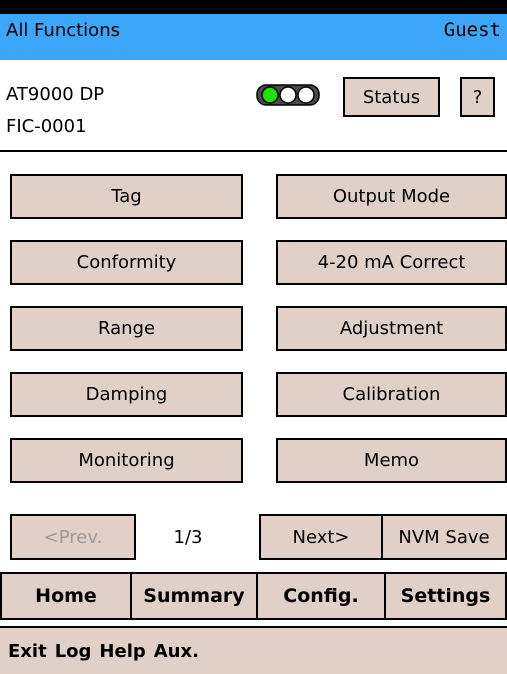 The height and width of the screenshot is (674, 507). What do you see at coordinates (321, 537) in the screenshot?
I see `next-page-button: Next>` at bounding box center [321, 537].